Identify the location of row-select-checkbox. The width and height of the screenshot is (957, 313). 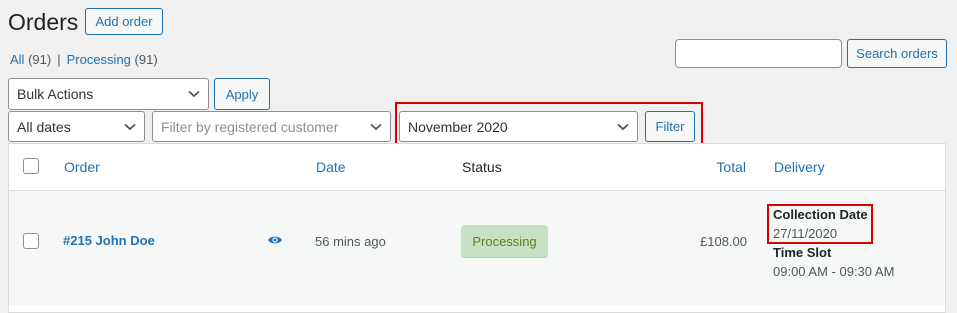
(31, 241).